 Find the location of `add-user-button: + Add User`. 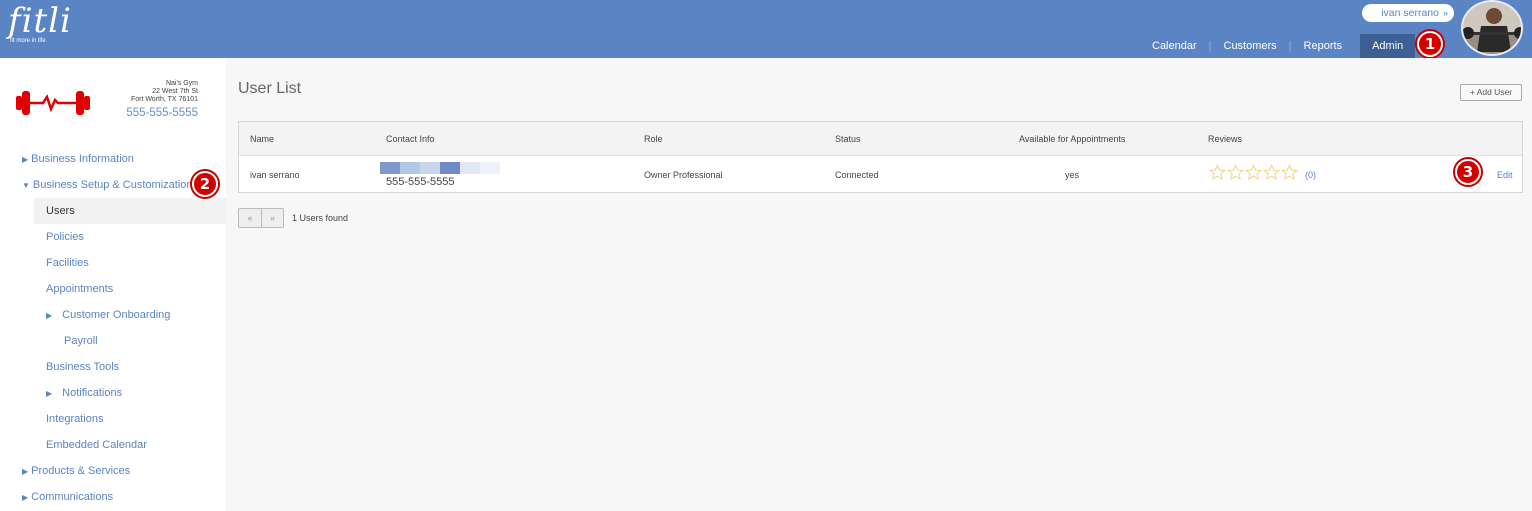

add-user-button: + Add User is located at coordinates (1491, 92).